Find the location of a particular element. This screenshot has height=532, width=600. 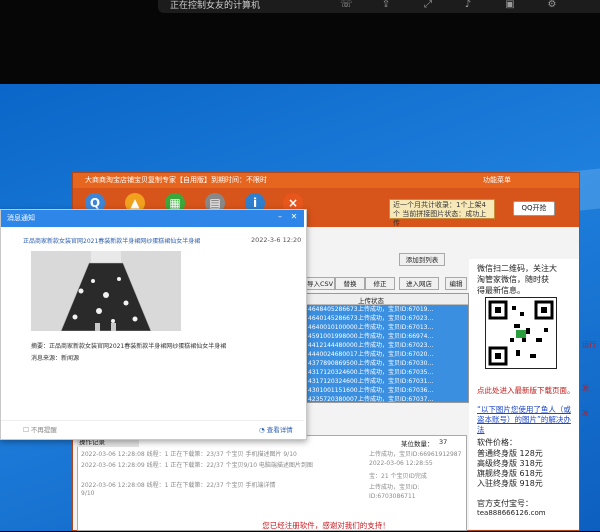

row-id: 4377890869500 is located at coordinates (333, 363).